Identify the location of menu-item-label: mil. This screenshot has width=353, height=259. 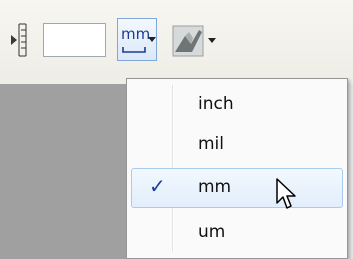
(211, 144).